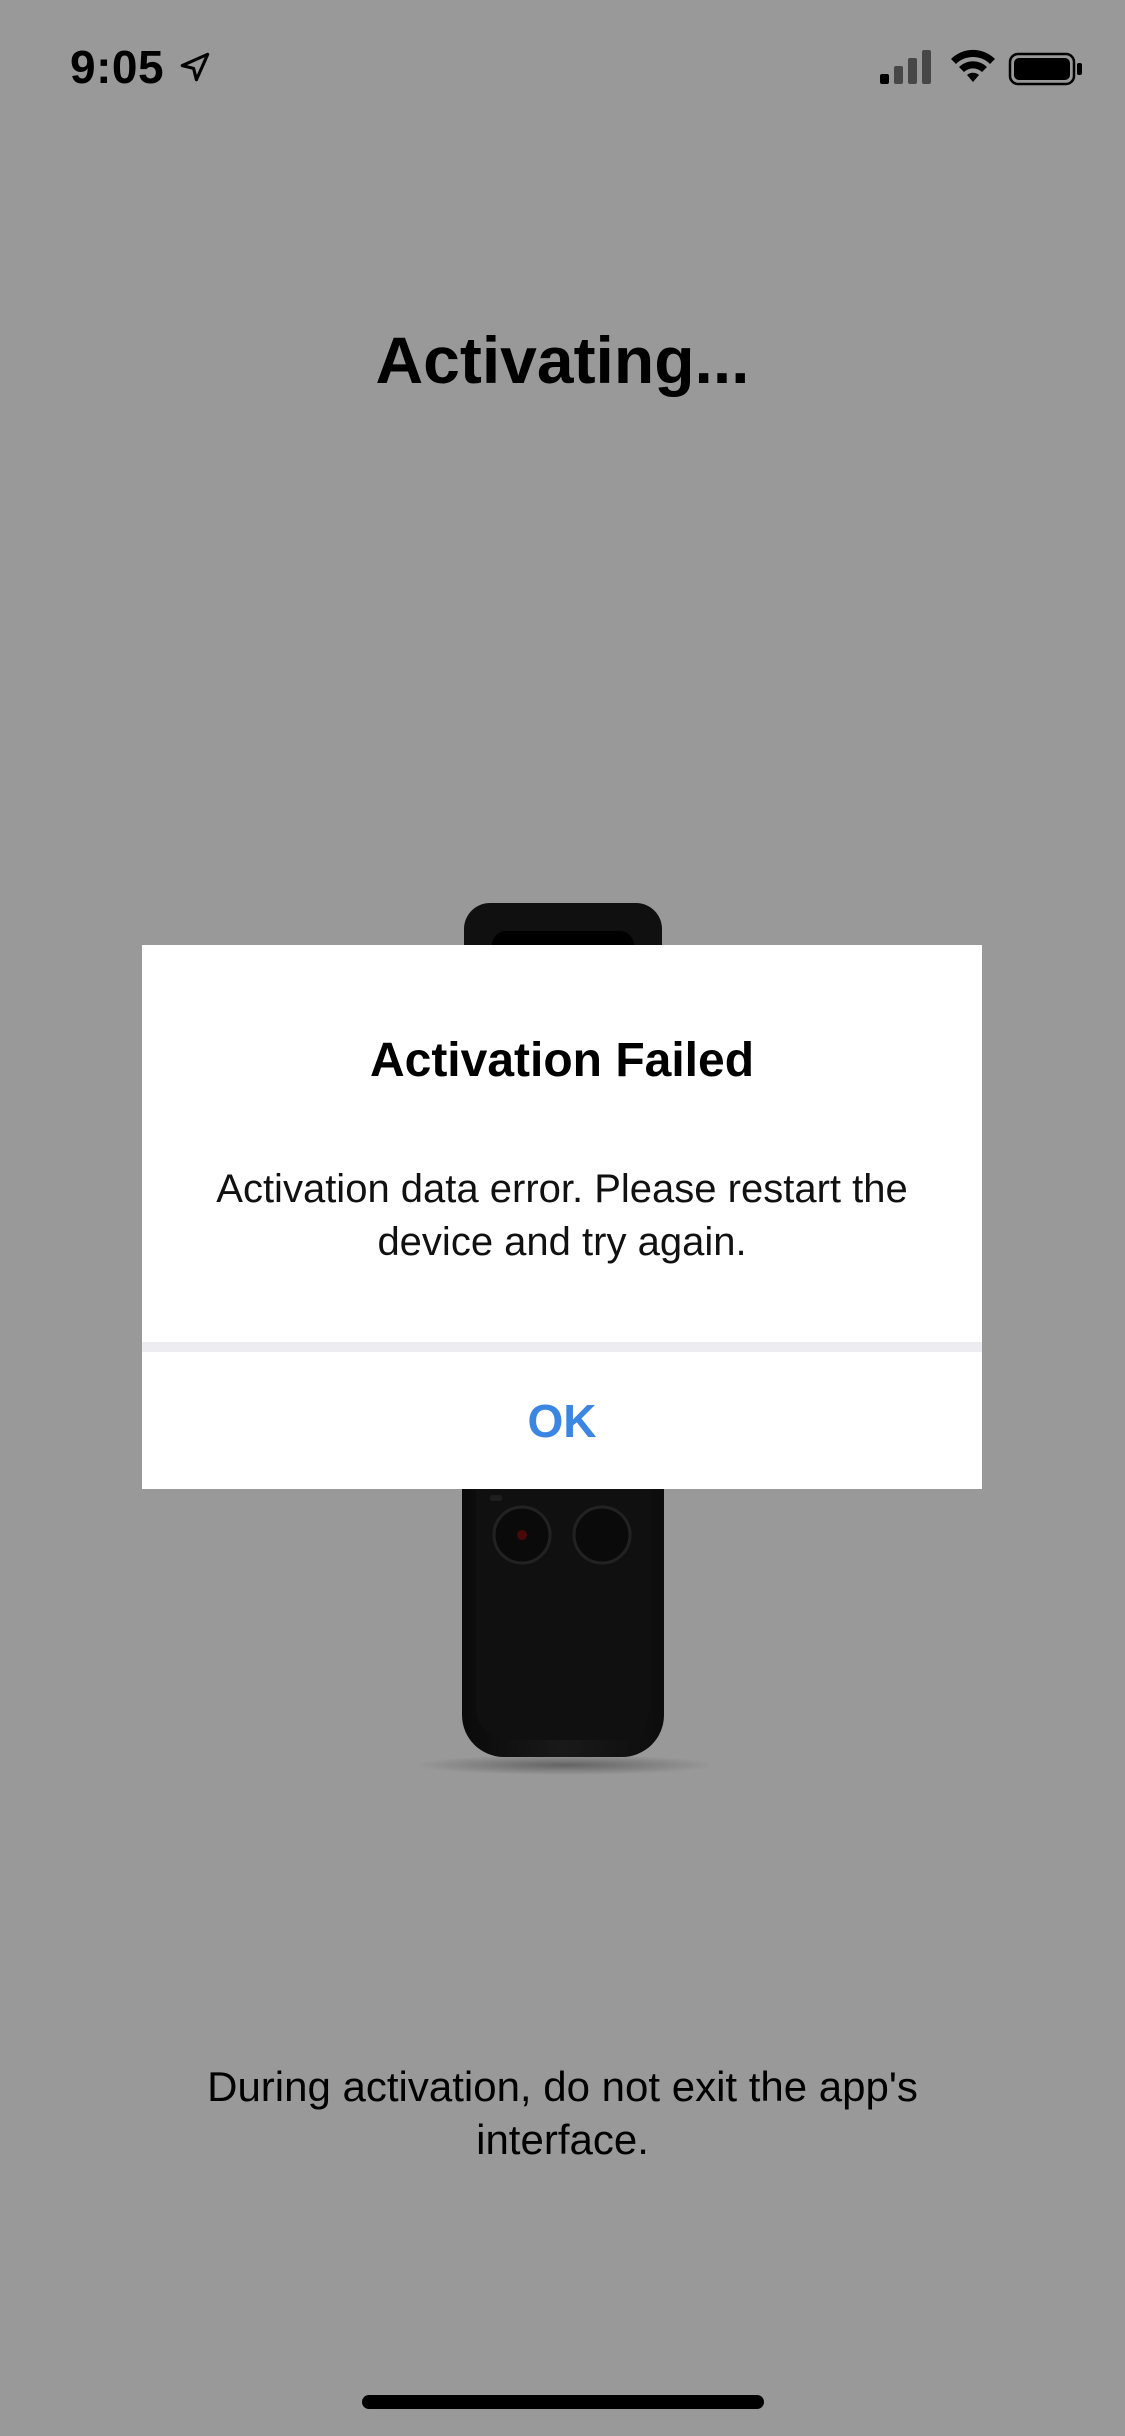 The width and height of the screenshot is (1125, 2436). What do you see at coordinates (563, 2402) in the screenshot?
I see `home-indicator` at bounding box center [563, 2402].